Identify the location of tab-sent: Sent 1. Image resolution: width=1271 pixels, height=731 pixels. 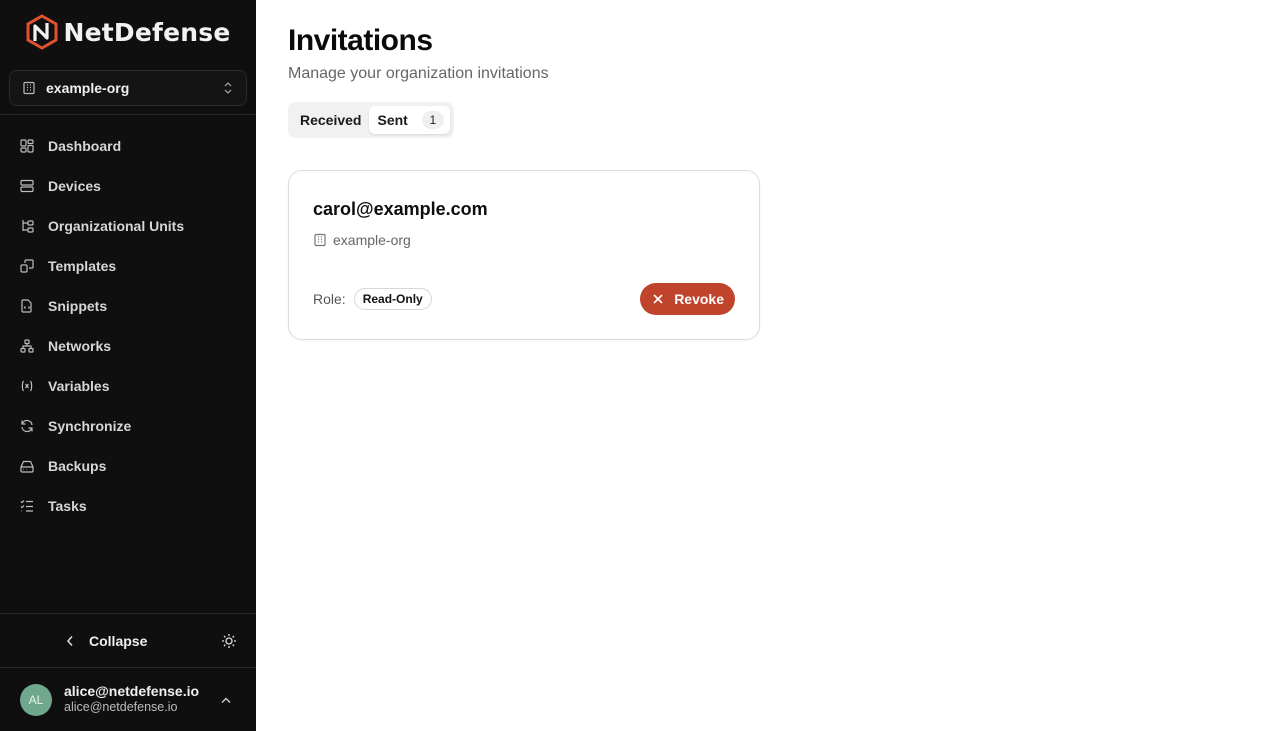
(409, 120).